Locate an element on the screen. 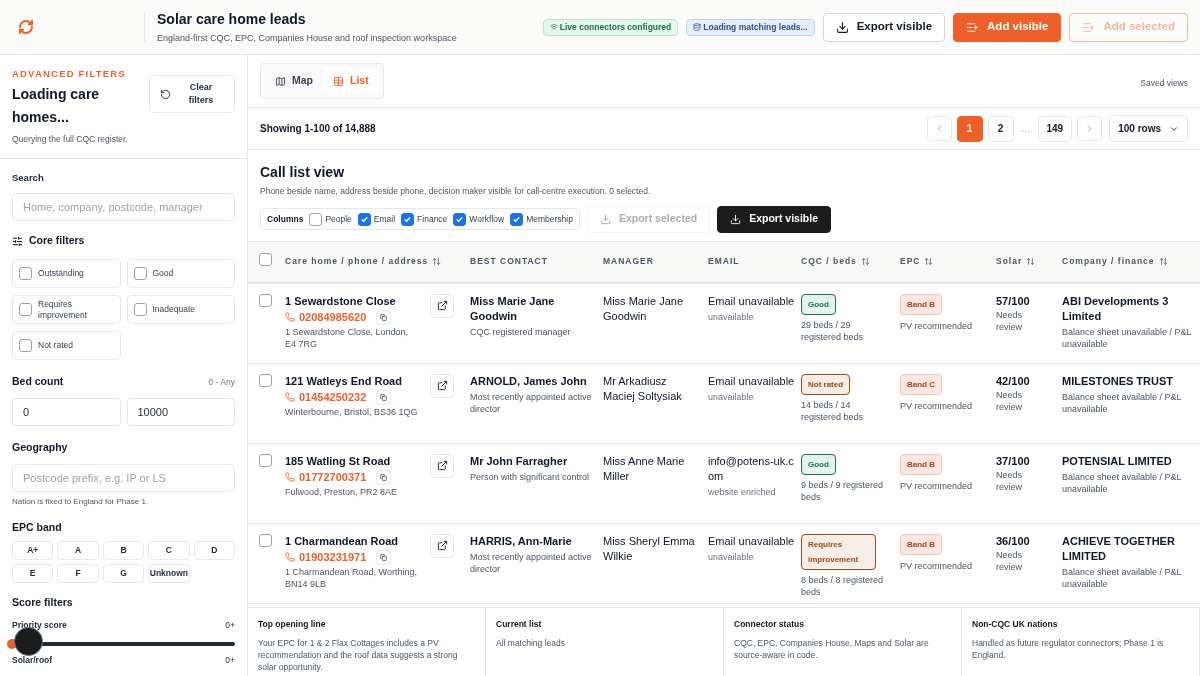  column-header: Company / finance is located at coordinates (1108, 262).